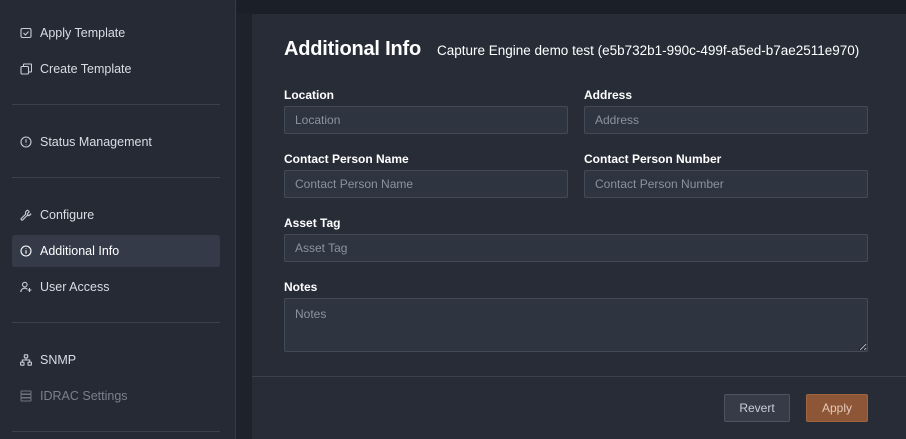  Describe the element at coordinates (576, 325) in the screenshot. I see `notes-textarea` at that location.